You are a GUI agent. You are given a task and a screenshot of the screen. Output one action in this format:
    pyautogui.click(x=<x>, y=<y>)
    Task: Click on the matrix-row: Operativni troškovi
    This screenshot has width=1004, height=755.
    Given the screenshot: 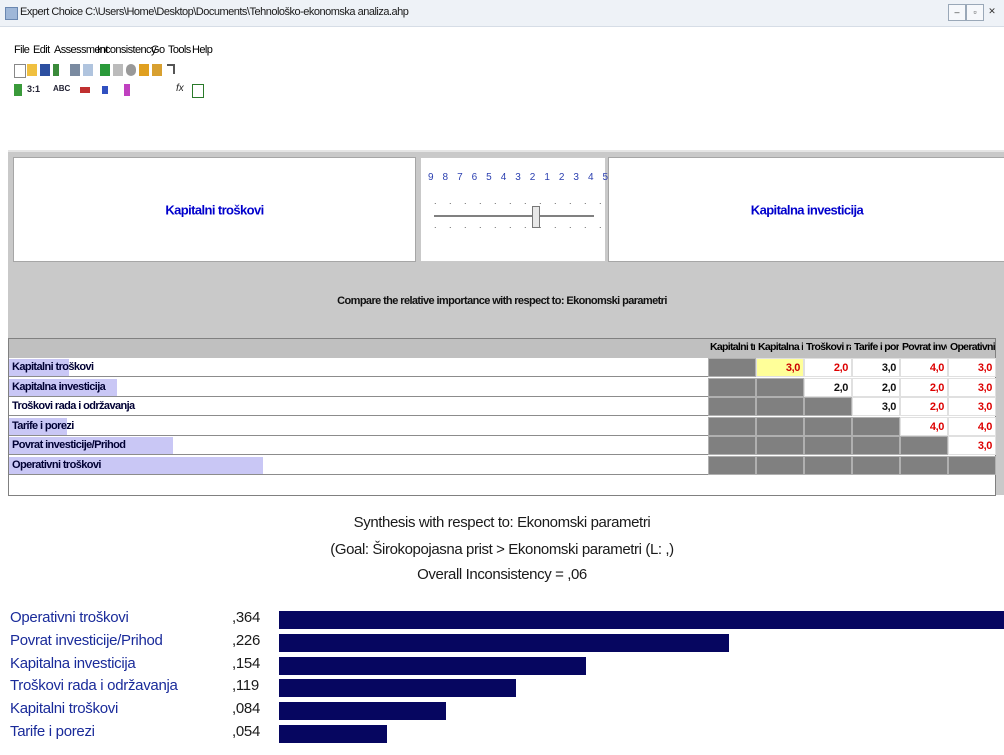 What is the action you would take?
    pyautogui.click(x=359, y=465)
    